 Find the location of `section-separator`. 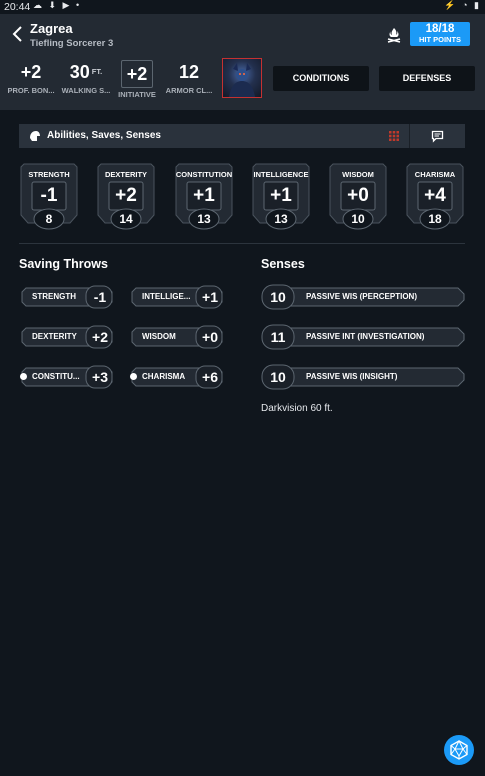

section-separator is located at coordinates (409, 136).